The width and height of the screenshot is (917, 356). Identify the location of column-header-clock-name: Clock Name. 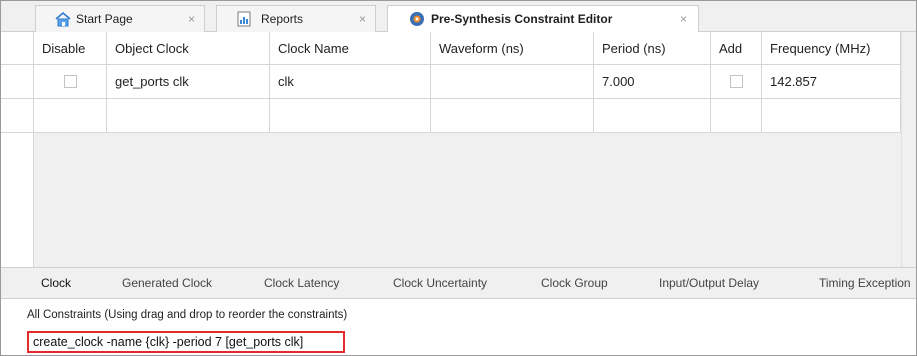
(350, 48).